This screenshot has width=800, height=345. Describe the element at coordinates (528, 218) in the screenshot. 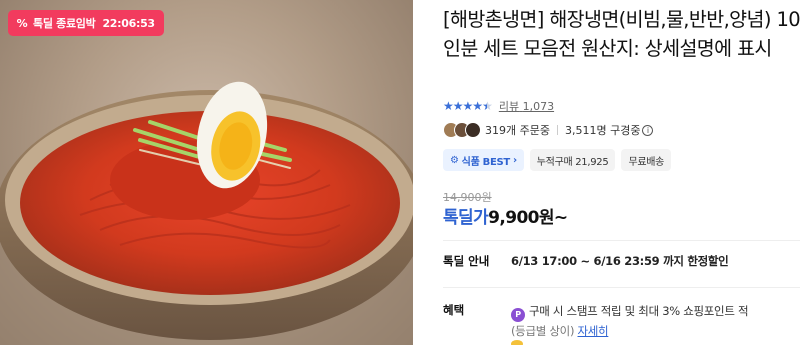

I see `deal-price-value: 9,900원~` at that location.